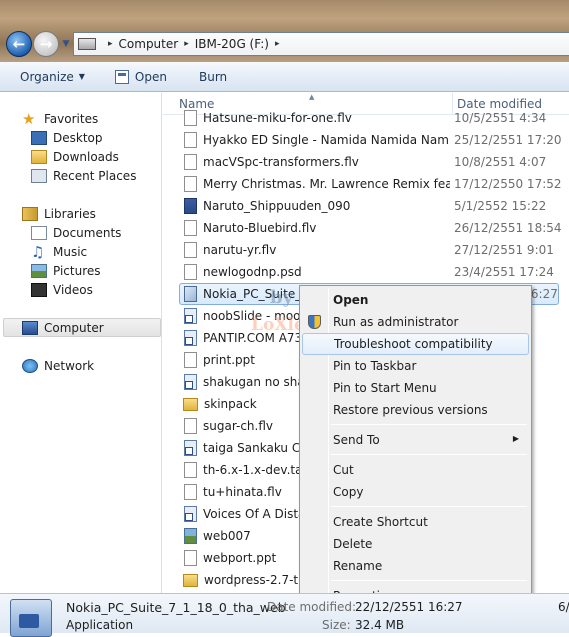 The width and height of the screenshot is (569, 637). What do you see at coordinates (415, 344) in the screenshot?
I see `menu-item-troubleshoot-compatibility: Troubleshoot compatibility` at bounding box center [415, 344].